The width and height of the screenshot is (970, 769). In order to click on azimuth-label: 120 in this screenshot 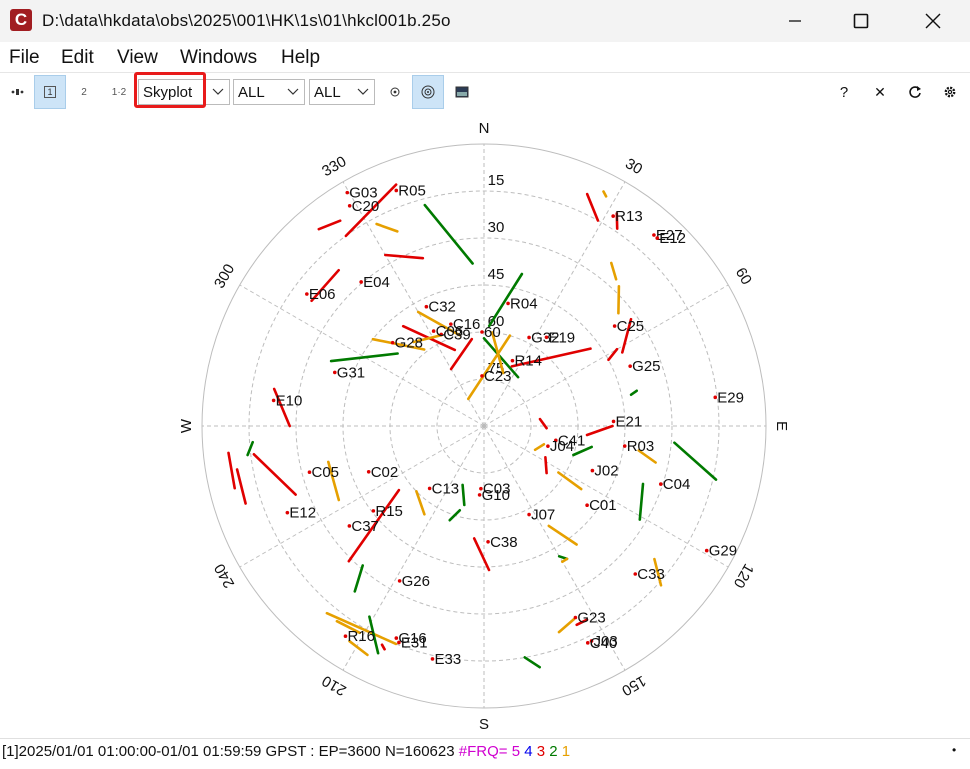, I will do `click(743, 576)`.